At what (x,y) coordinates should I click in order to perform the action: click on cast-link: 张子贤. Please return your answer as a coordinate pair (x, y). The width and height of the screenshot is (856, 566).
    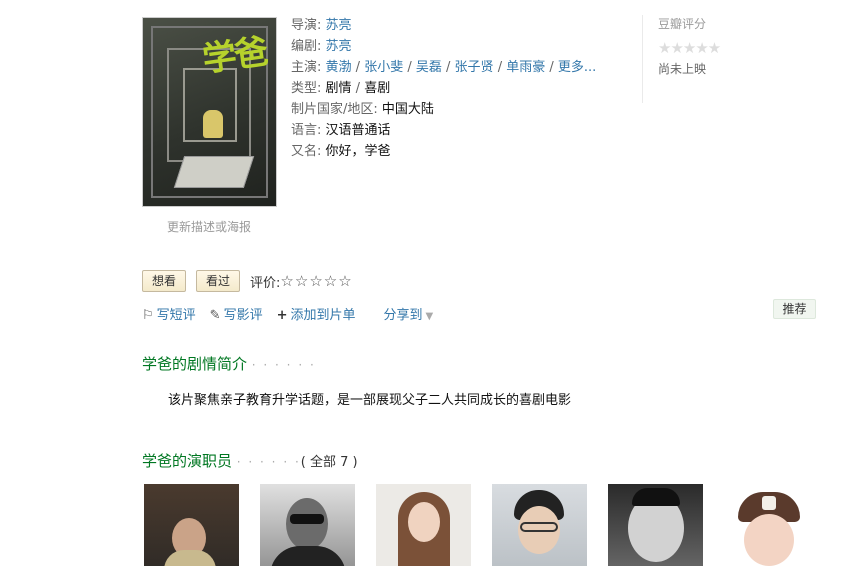
    Looking at the image, I should click on (474, 67).